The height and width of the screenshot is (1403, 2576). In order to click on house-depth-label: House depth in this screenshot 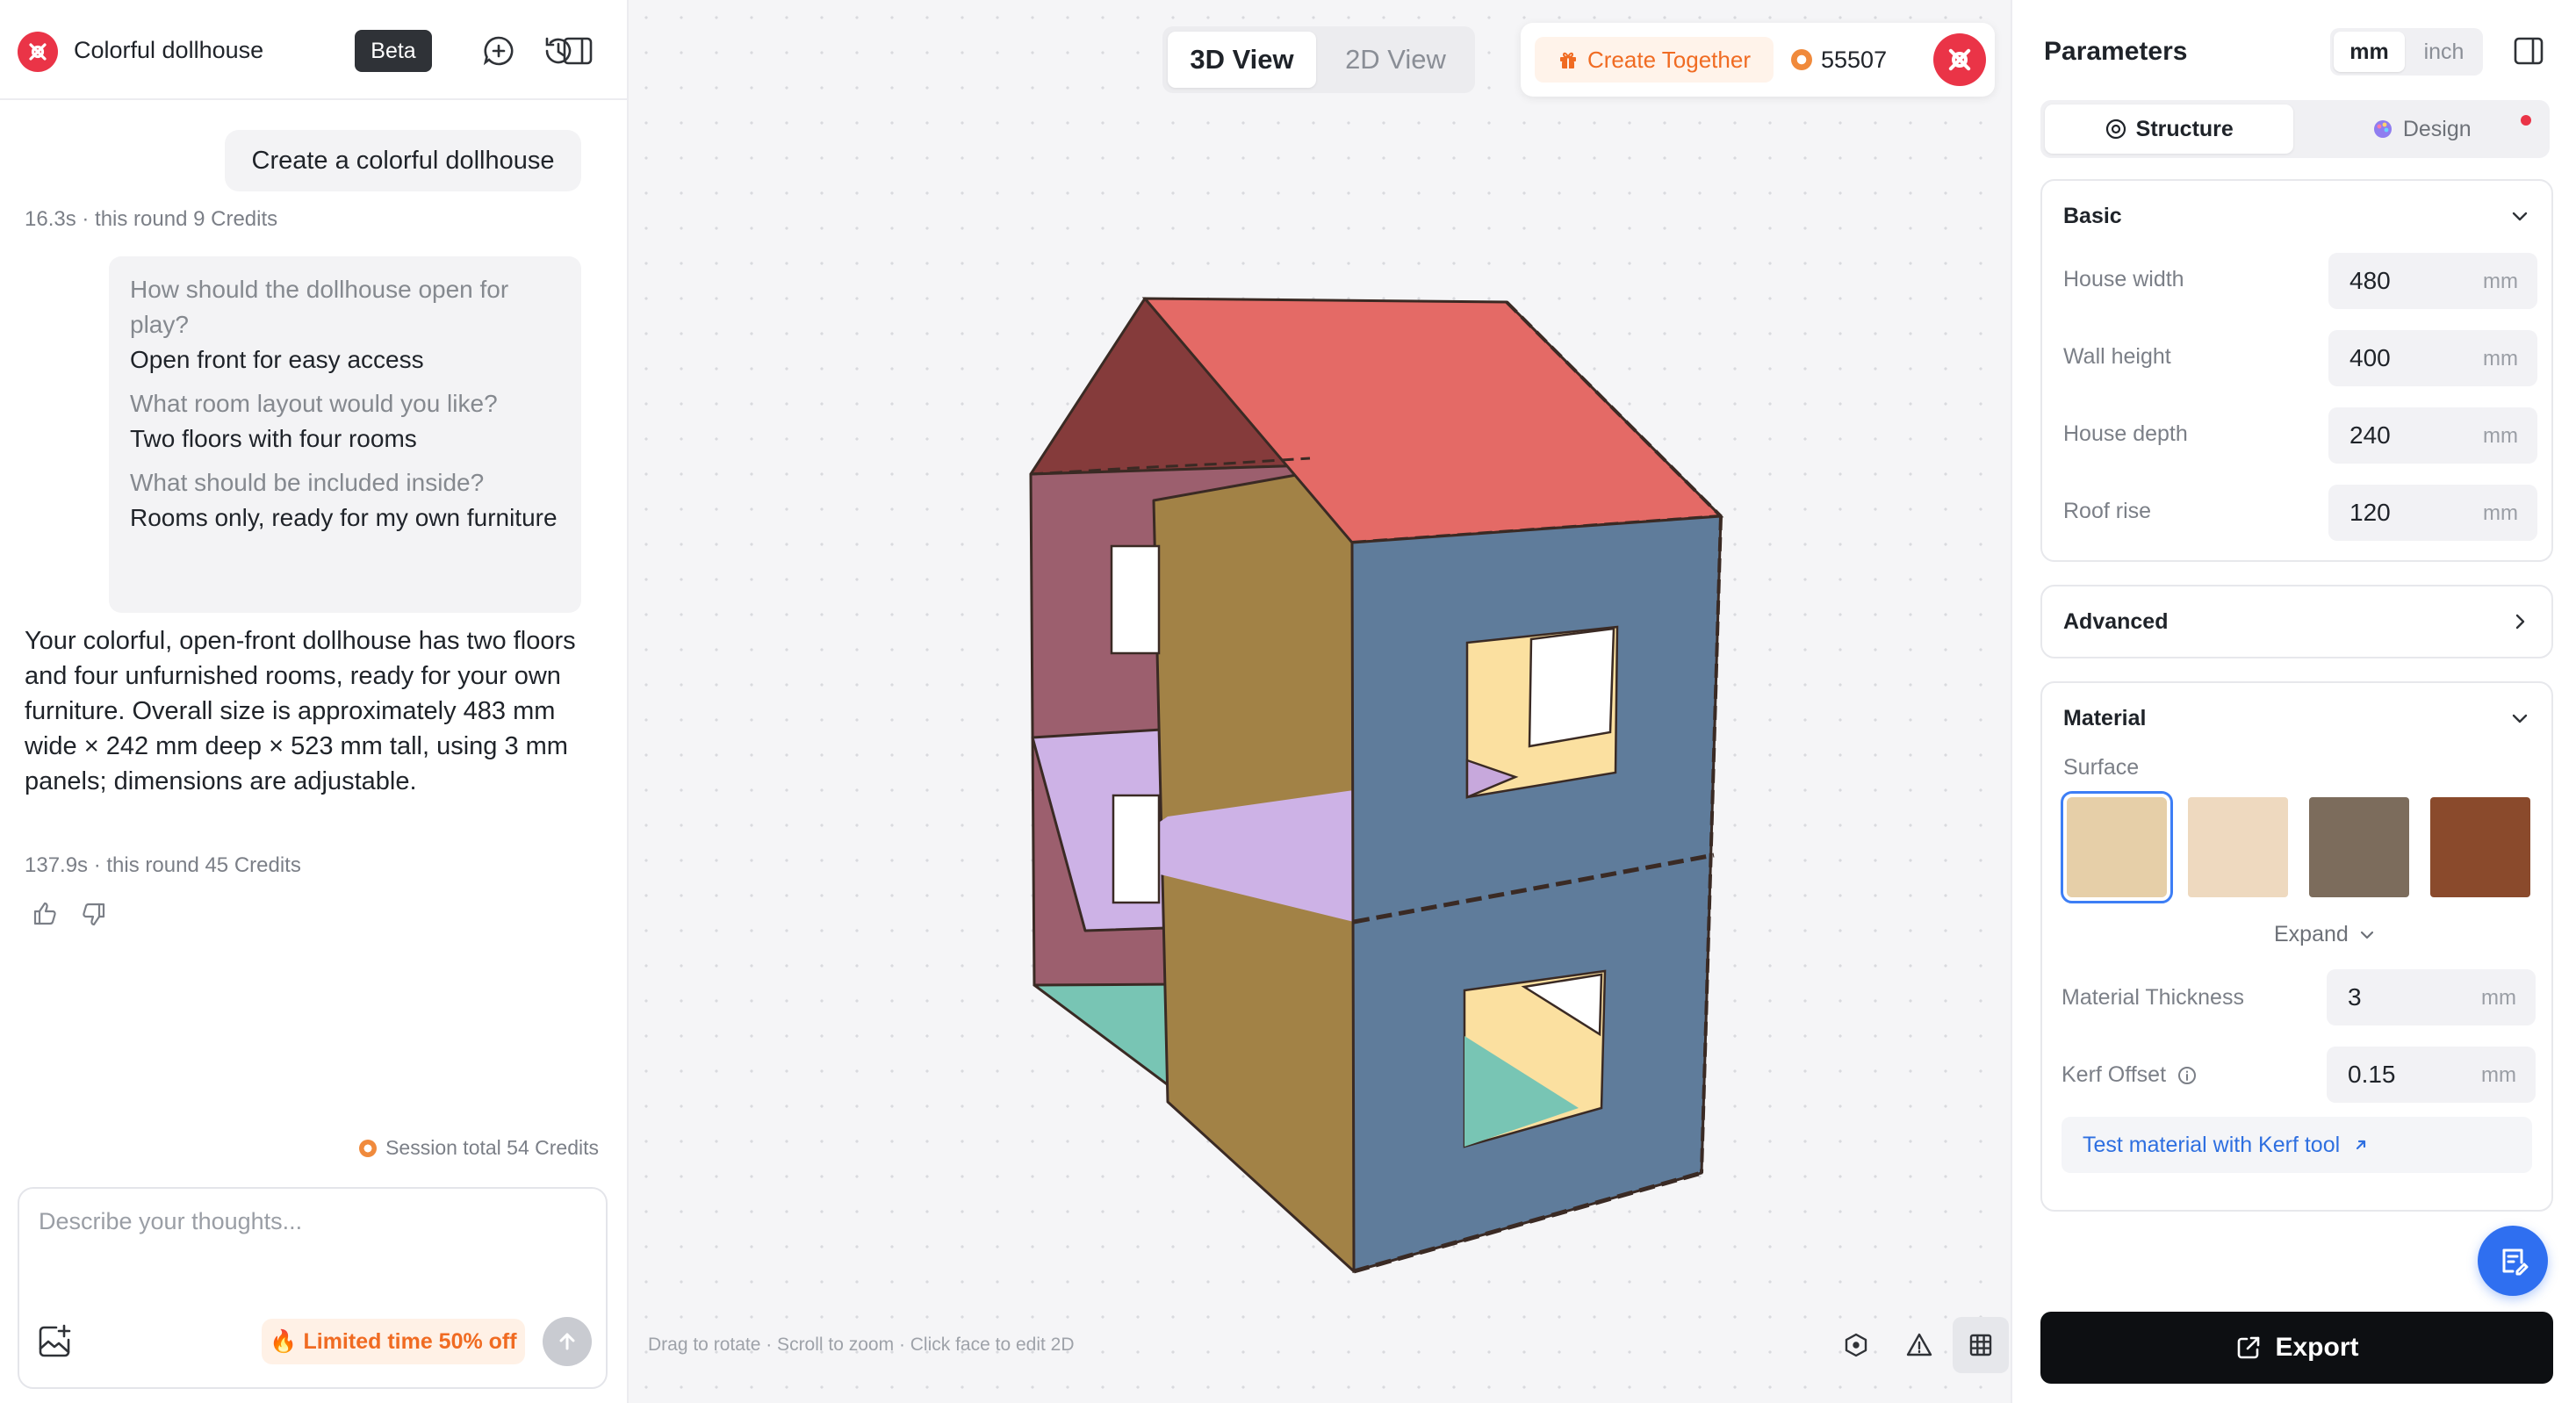, I will do `click(2125, 434)`.